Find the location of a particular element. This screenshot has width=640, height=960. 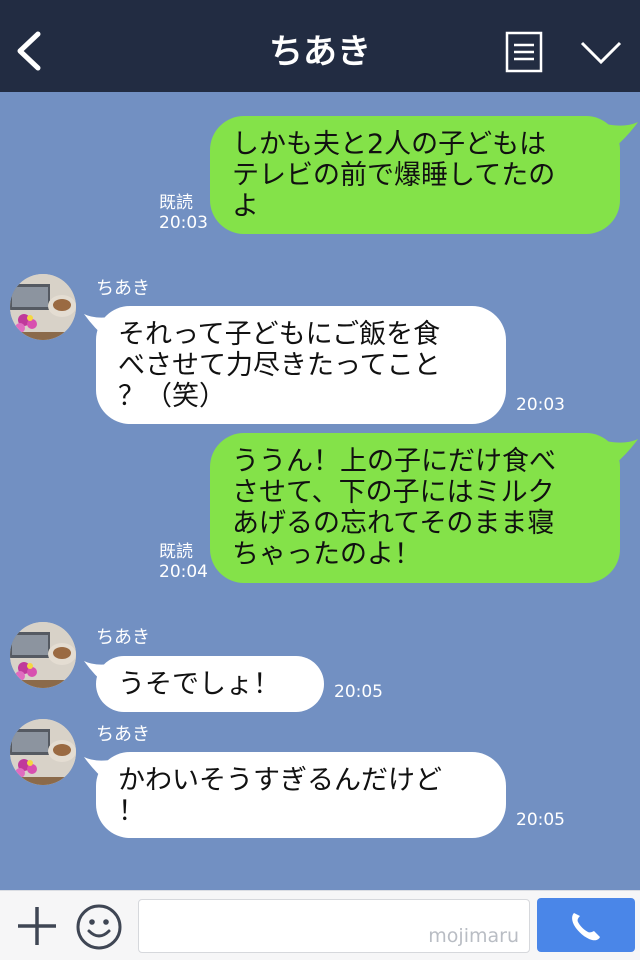

phone-icon is located at coordinates (586, 927).